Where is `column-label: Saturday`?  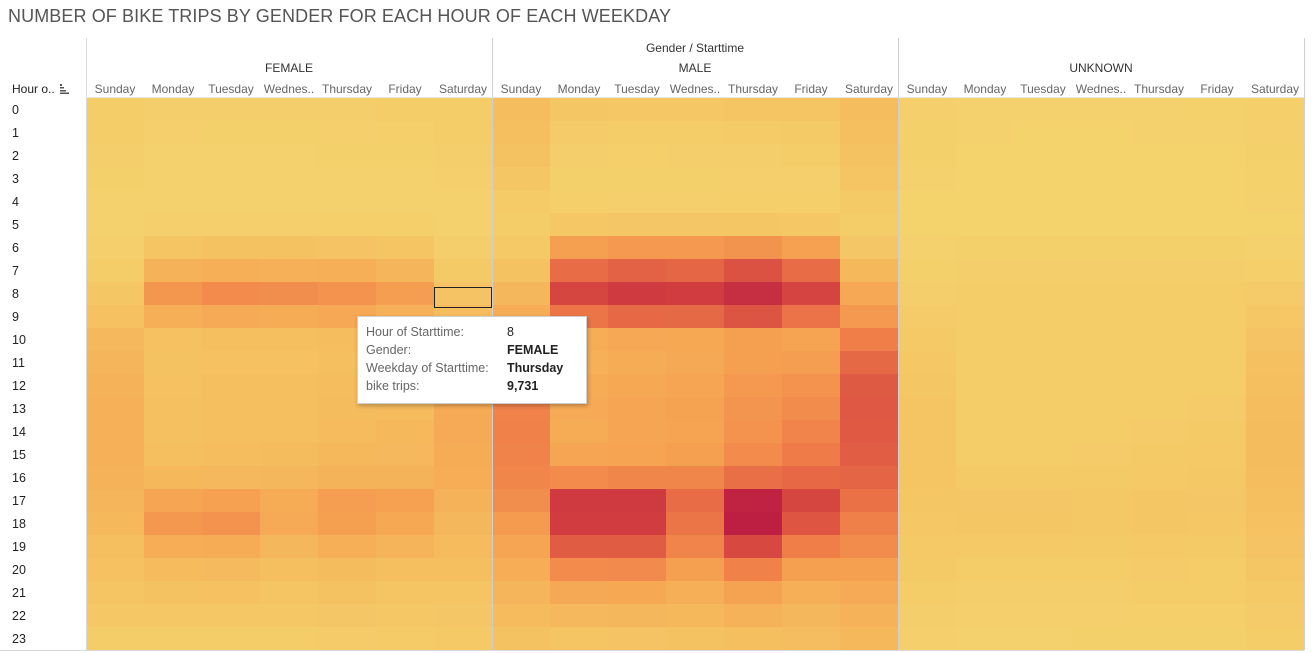
column-label: Saturday is located at coordinates (463, 89).